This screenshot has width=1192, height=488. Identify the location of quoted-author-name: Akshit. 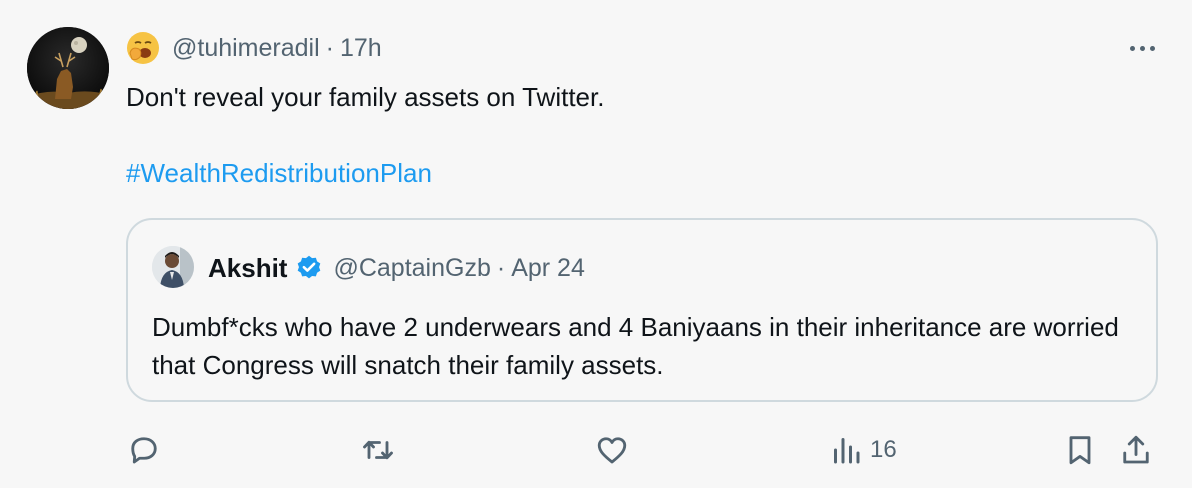
(247, 268).